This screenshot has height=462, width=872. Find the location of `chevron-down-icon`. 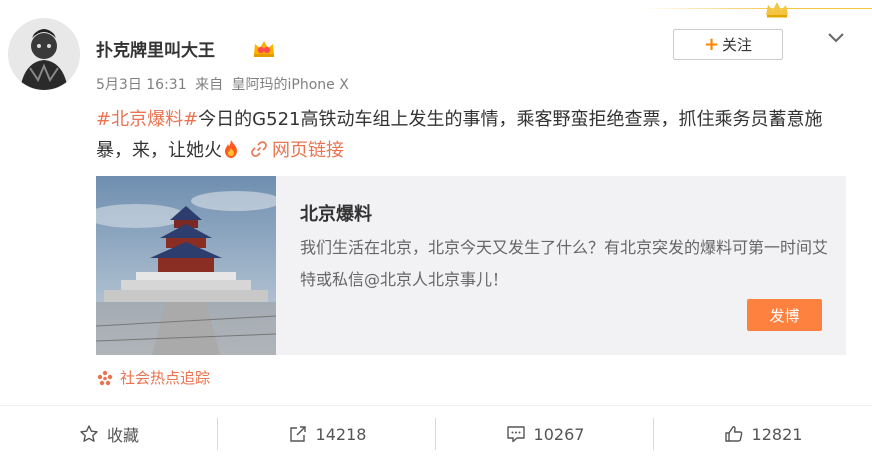

chevron-down-icon is located at coordinates (836, 37).